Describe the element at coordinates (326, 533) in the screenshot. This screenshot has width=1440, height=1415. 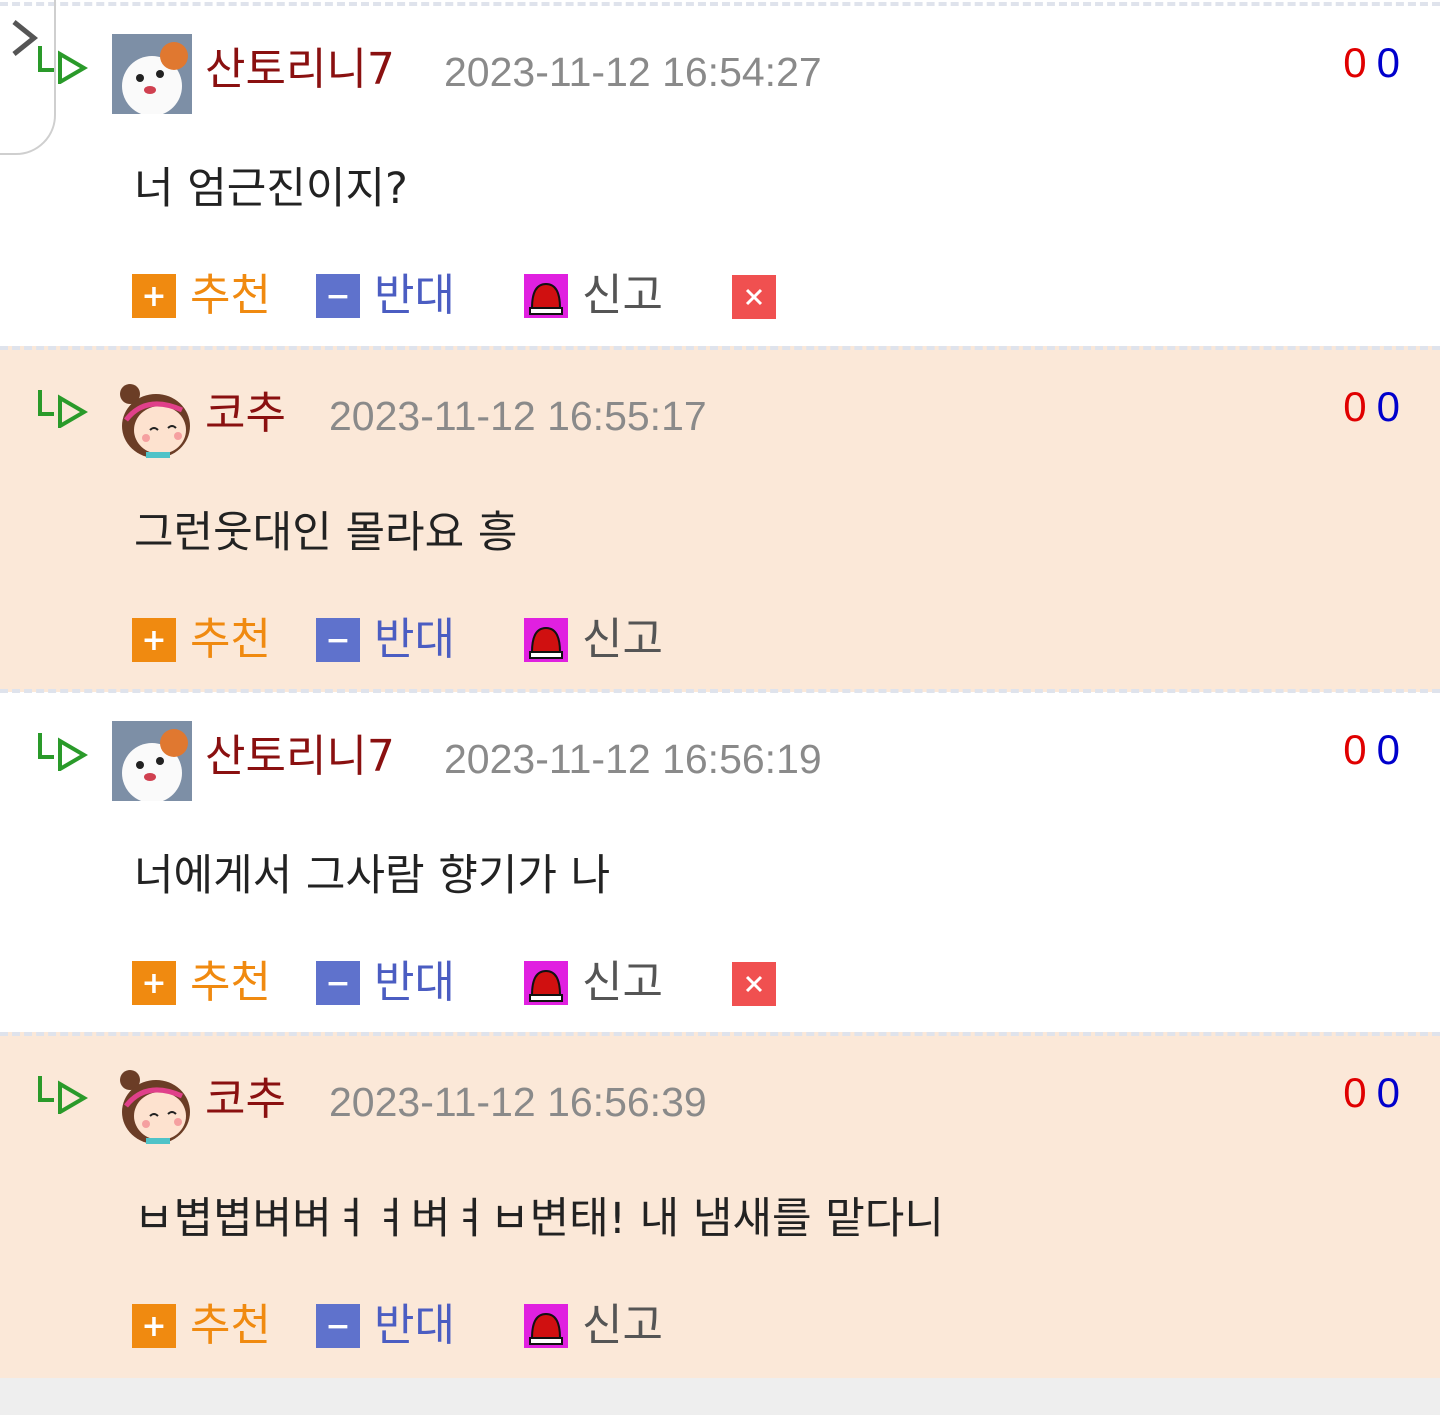
I see `comment-body: 그런웃대인 몰라요 흥` at that location.